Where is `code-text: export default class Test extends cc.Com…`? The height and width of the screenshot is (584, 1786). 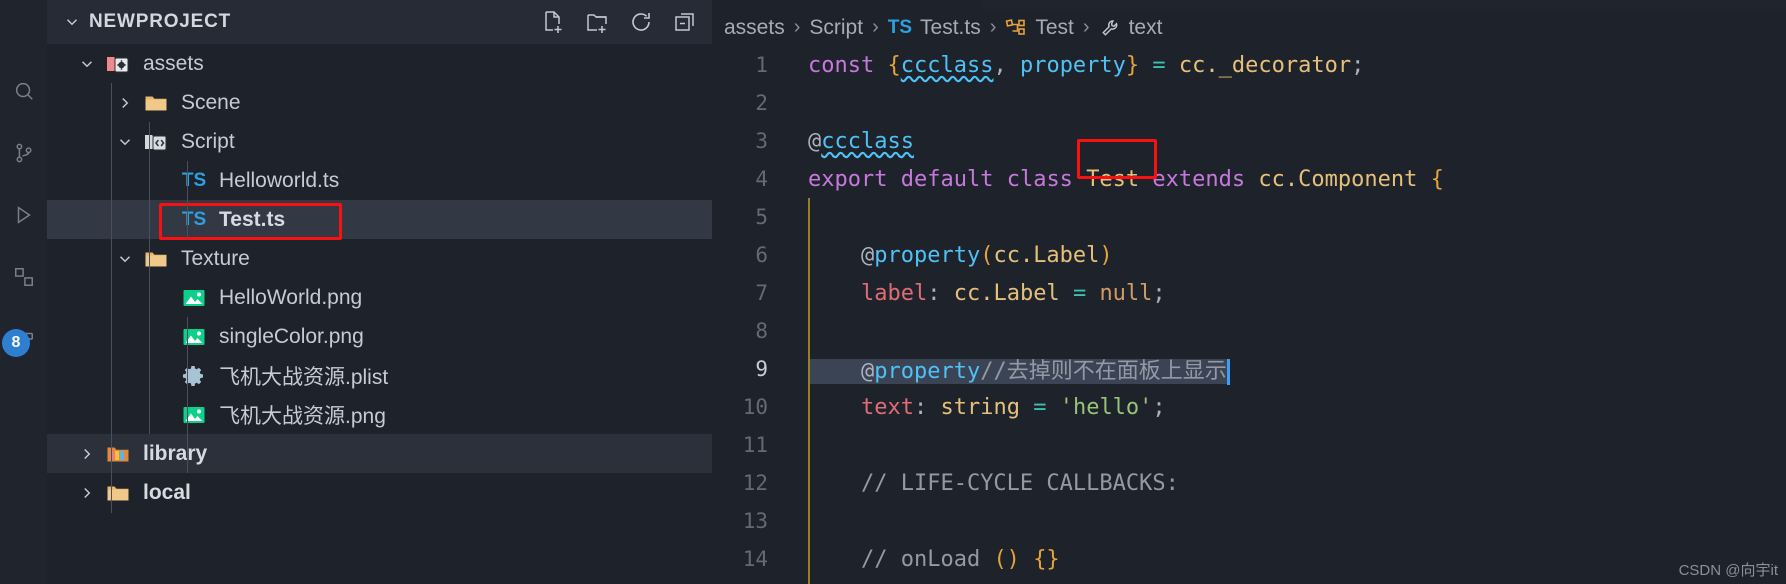 code-text: export default class Test extends cc.Com… is located at coordinates (1114, 179).